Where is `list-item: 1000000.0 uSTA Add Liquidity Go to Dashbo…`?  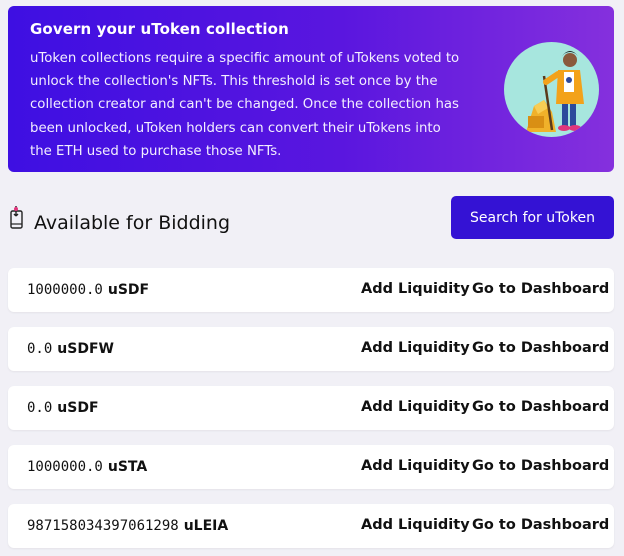
list-item: 1000000.0 uSTA Add Liquidity Go to Dashbo… is located at coordinates (311, 467).